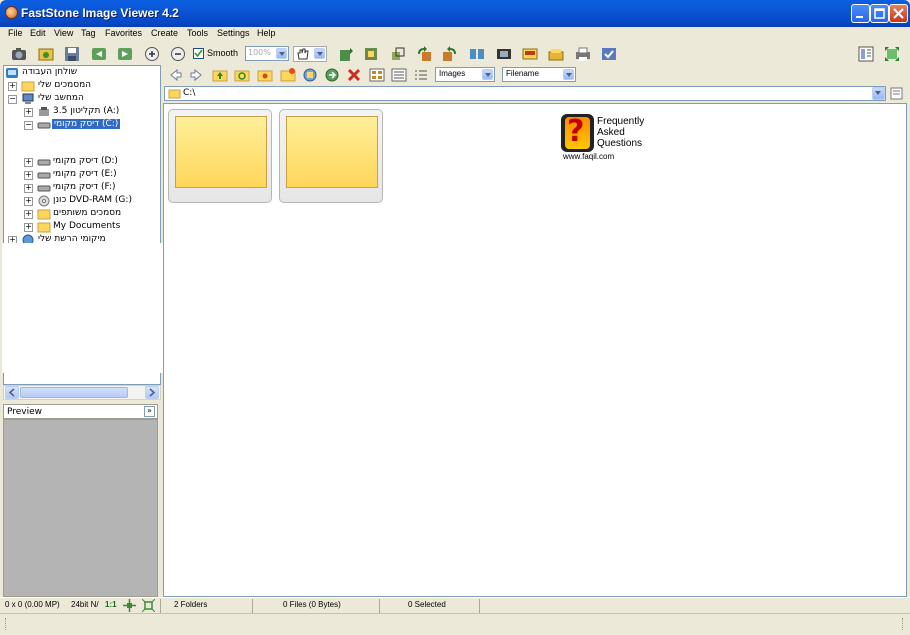  Describe the element at coordinates (32, 604) in the screenshot. I see `image-info: 0 x 0 (0.00 MP)` at that location.